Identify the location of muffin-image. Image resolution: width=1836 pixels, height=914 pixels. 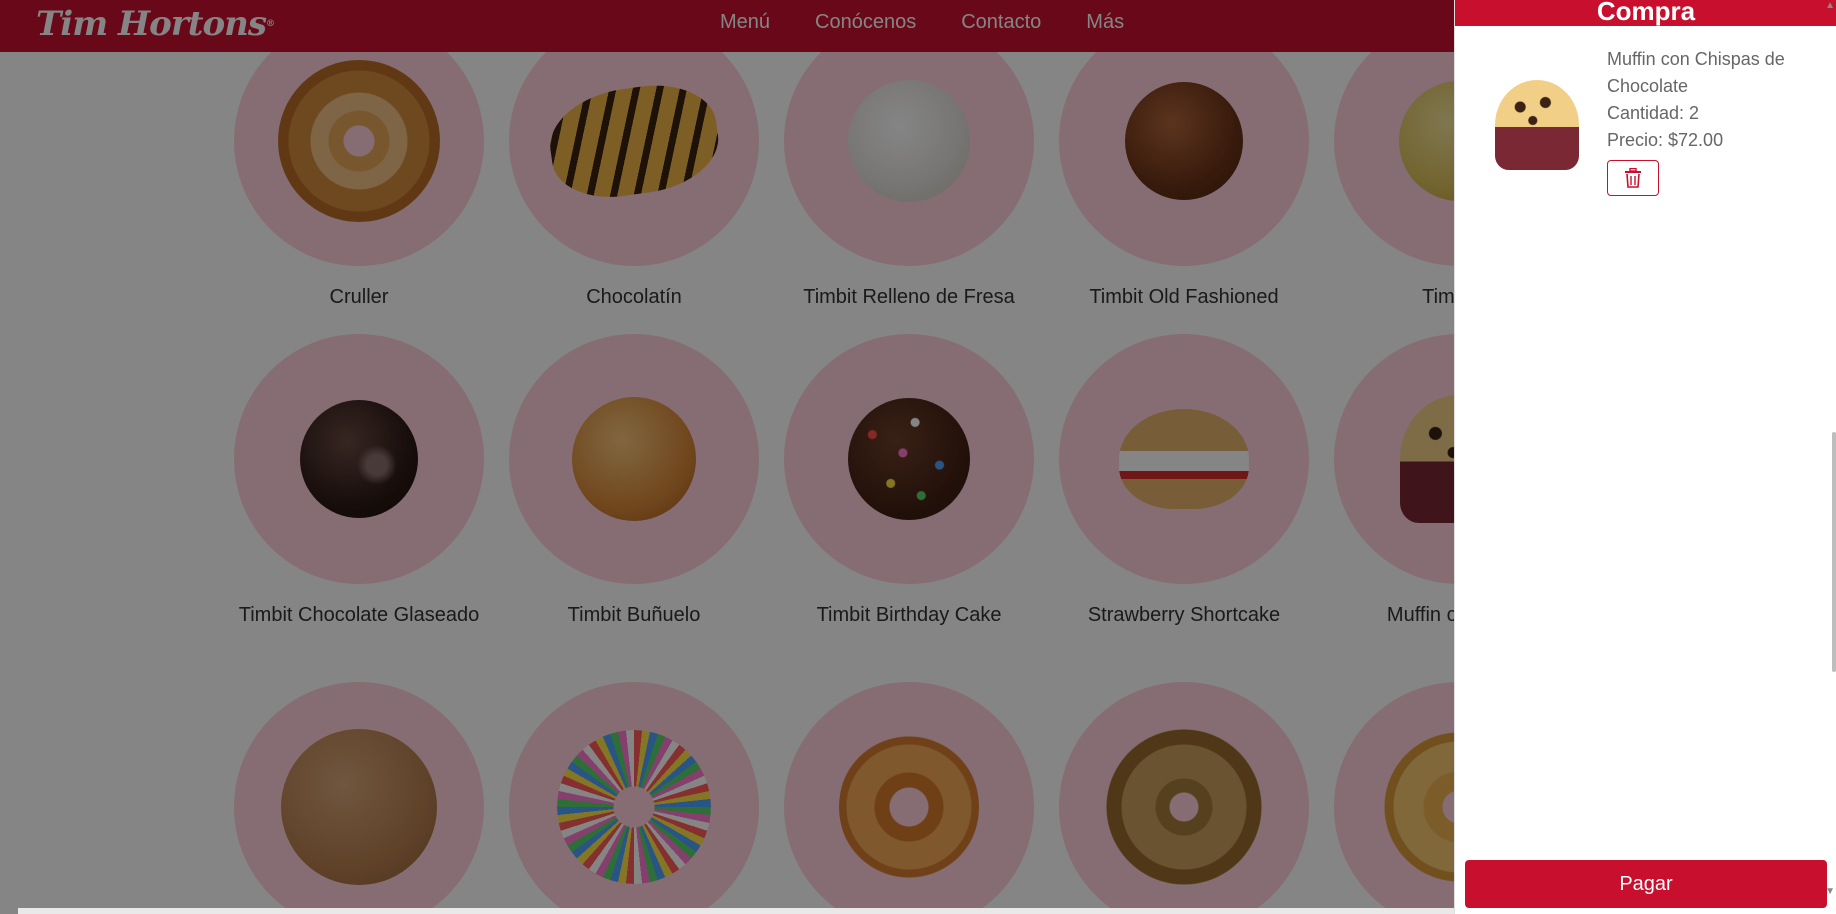
(1537, 125).